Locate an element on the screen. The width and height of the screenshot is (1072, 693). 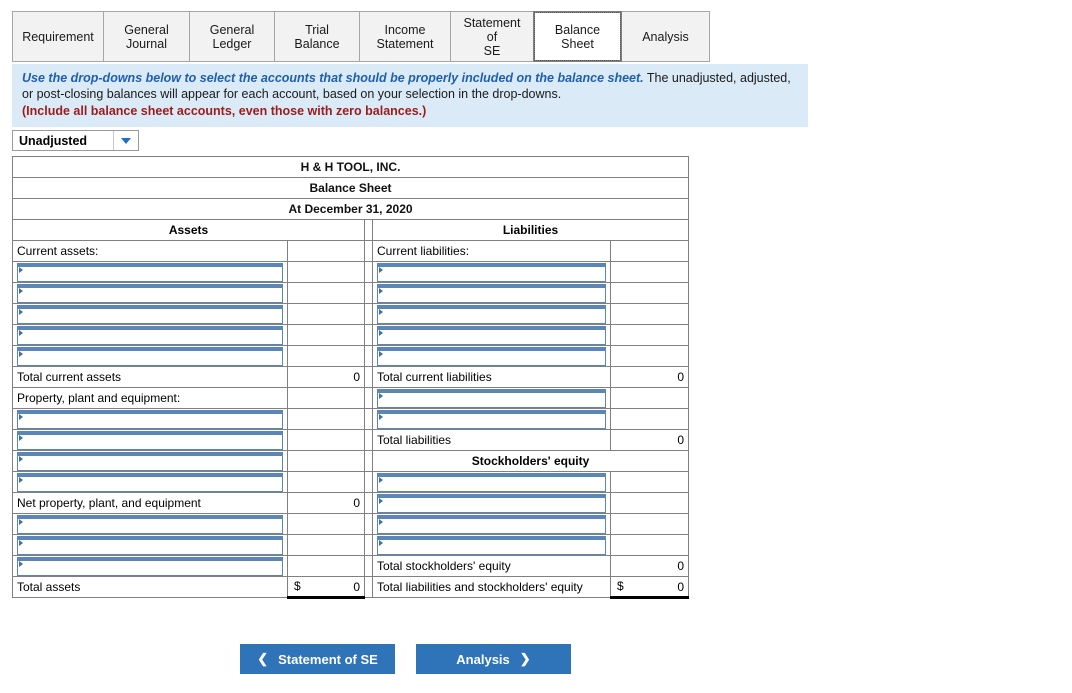
basis-dropdown-button is located at coordinates (125, 140).